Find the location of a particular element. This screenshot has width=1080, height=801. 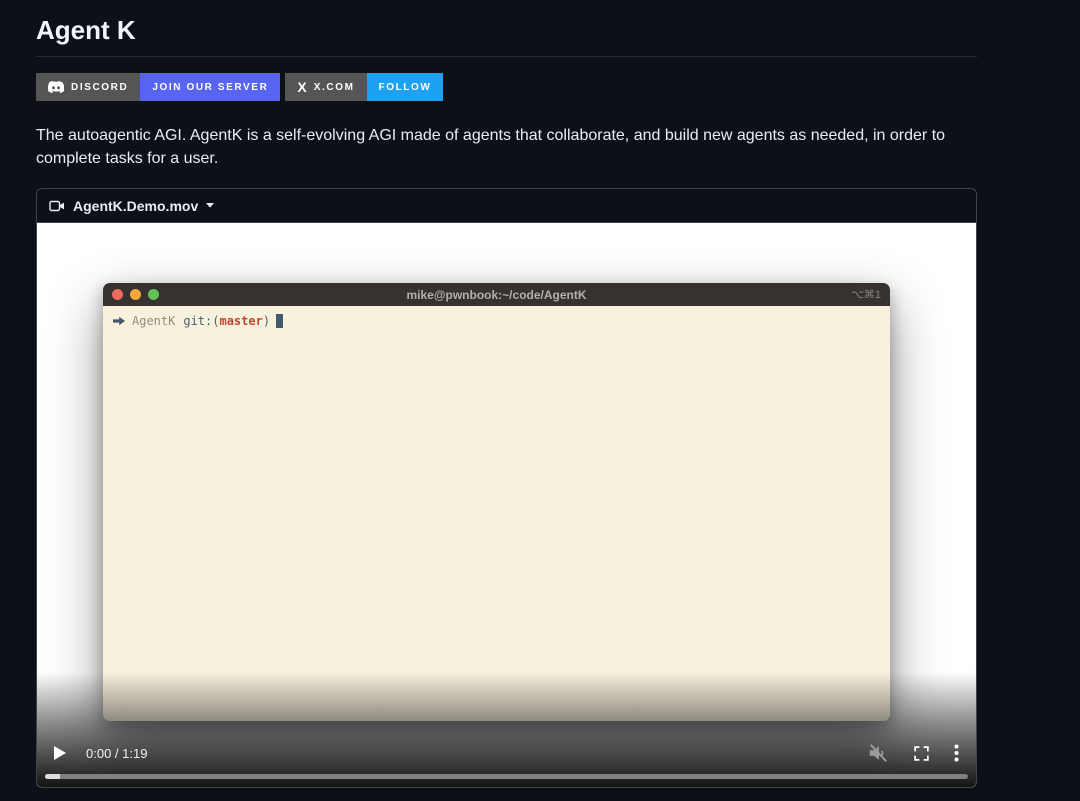

traffic-lights is located at coordinates (135, 295).